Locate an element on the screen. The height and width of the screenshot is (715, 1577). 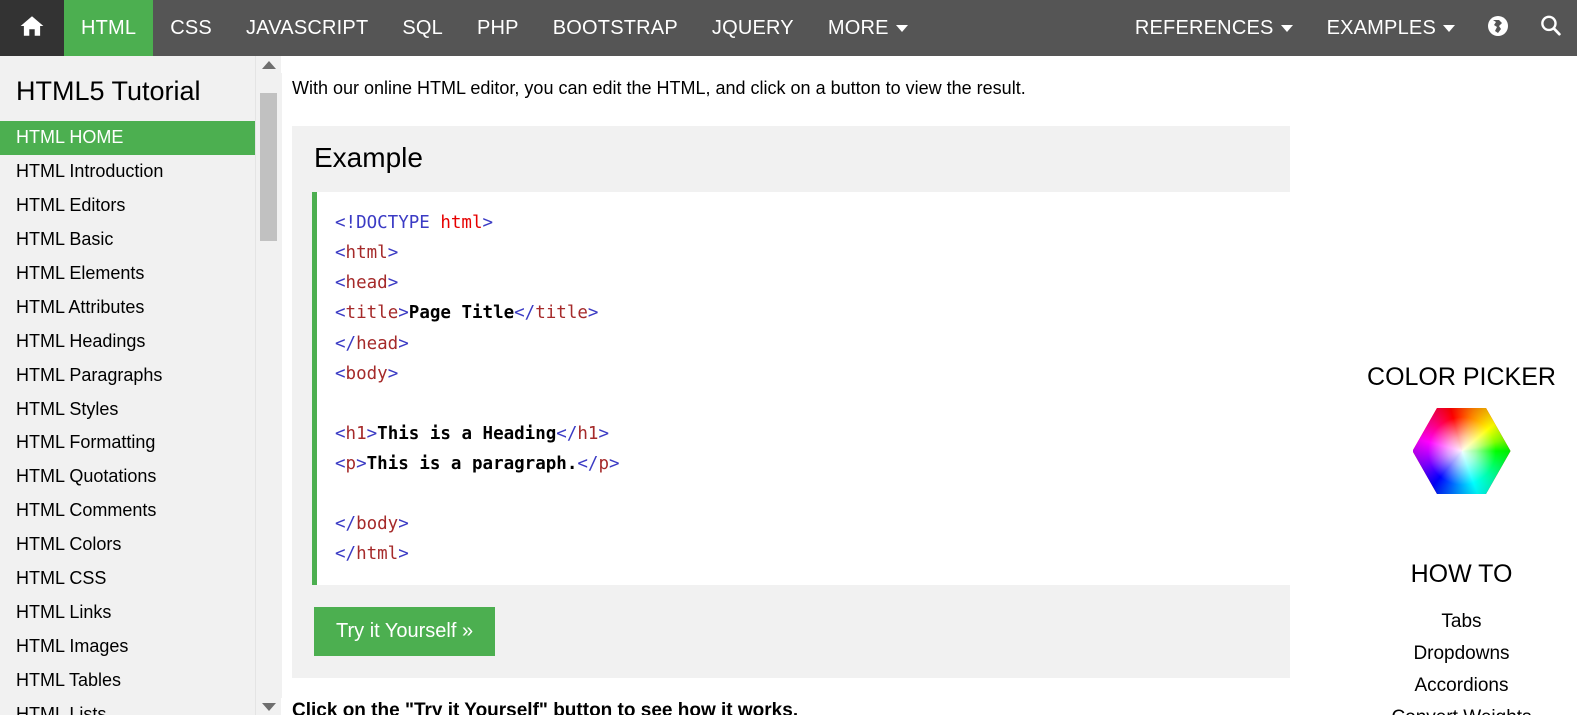
chevron-up-icon is located at coordinates (269, 64).